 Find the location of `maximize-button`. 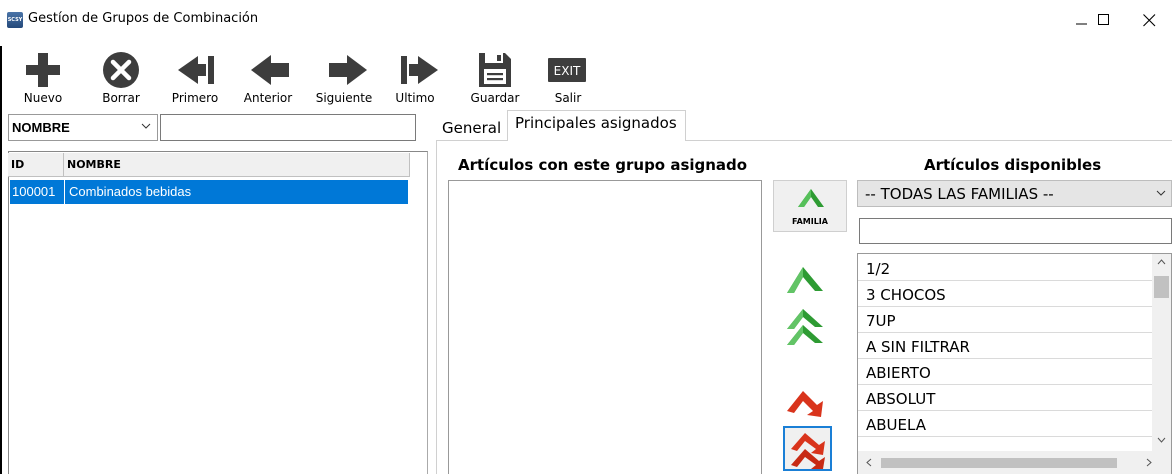

maximize-button is located at coordinates (1104, 20).